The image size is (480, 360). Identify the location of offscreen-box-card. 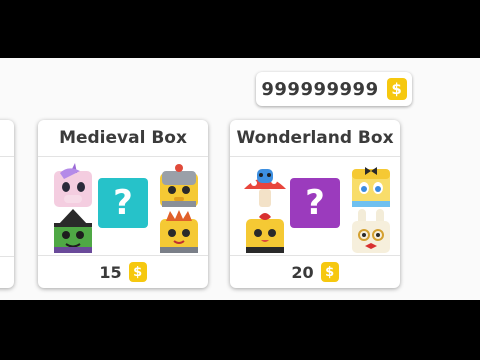
(7, 204).